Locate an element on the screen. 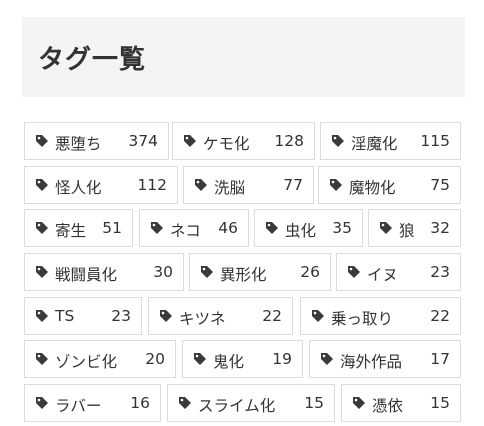  tag-chip: TS 23 is located at coordinates (83, 316).